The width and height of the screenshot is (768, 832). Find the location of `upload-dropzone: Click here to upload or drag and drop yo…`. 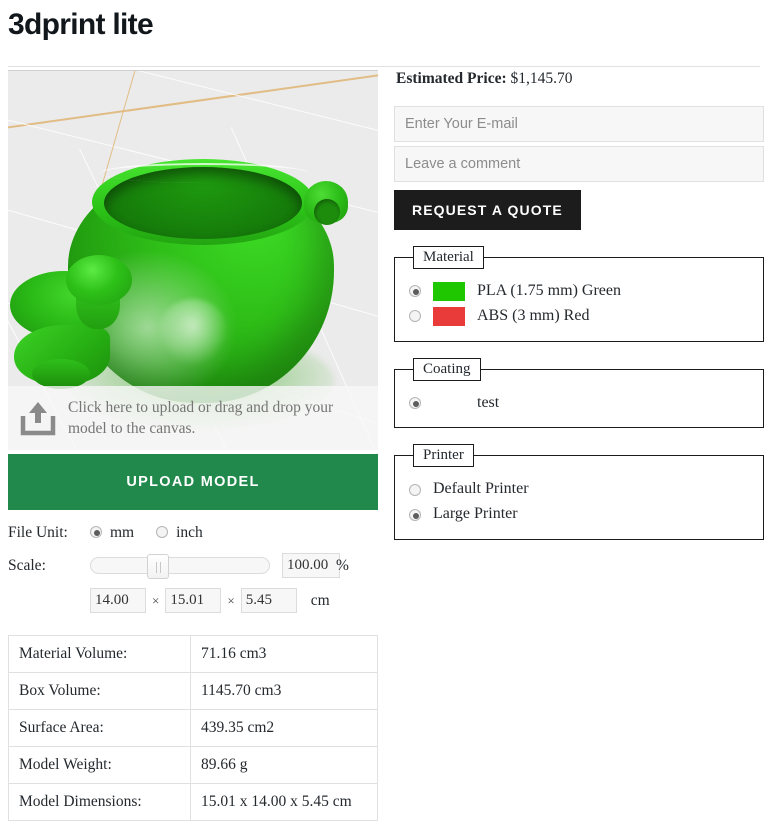

upload-dropzone: Click here to upload or drag and drop yo… is located at coordinates (193, 418).